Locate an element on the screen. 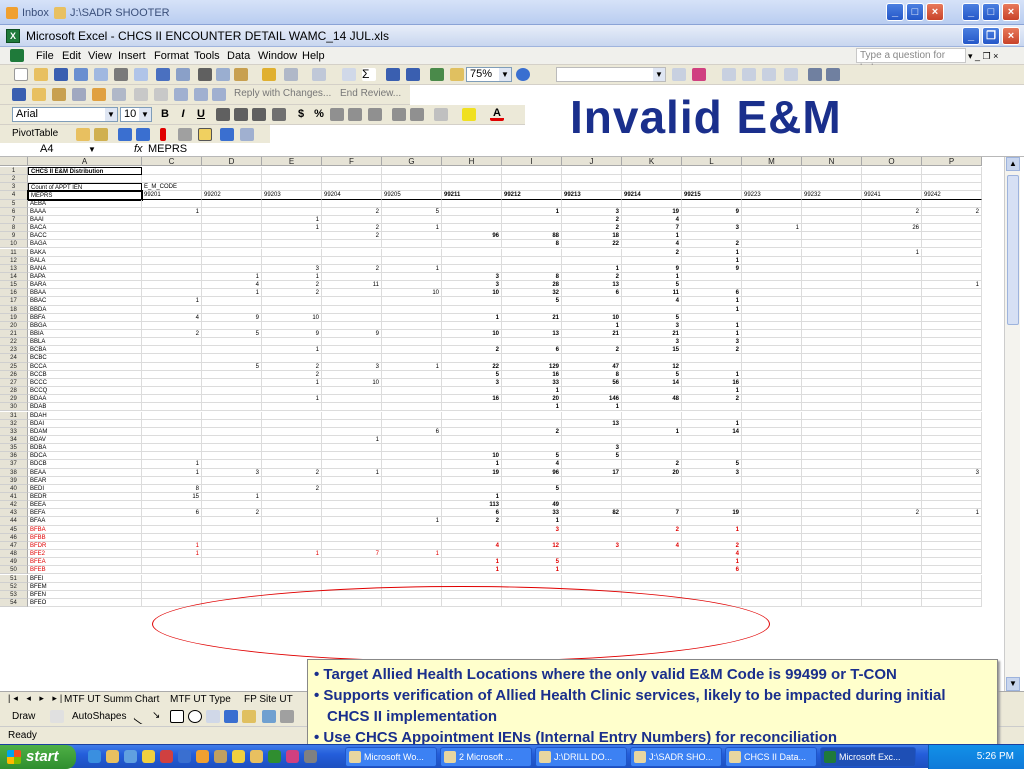 The image size is (1024, 769). cell: 17 is located at coordinates (592, 472).